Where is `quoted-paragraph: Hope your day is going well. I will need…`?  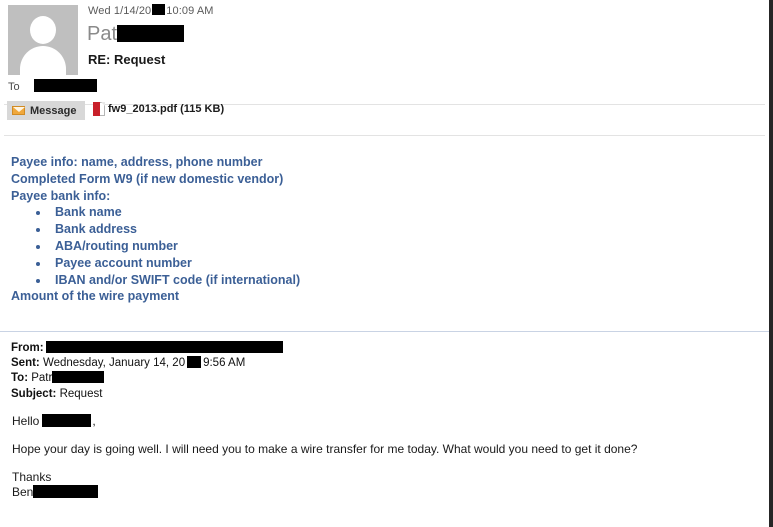
quoted-paragraph: Hope your day is going well. I will need… is located at coordinates (325, 449).